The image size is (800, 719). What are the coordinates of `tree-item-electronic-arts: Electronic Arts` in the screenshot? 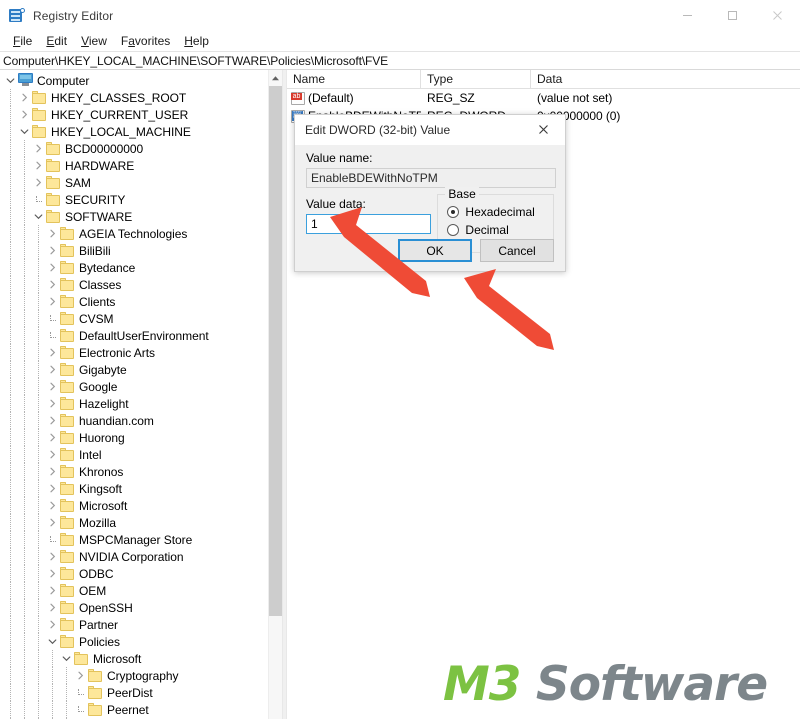 It's located at (134, 352).